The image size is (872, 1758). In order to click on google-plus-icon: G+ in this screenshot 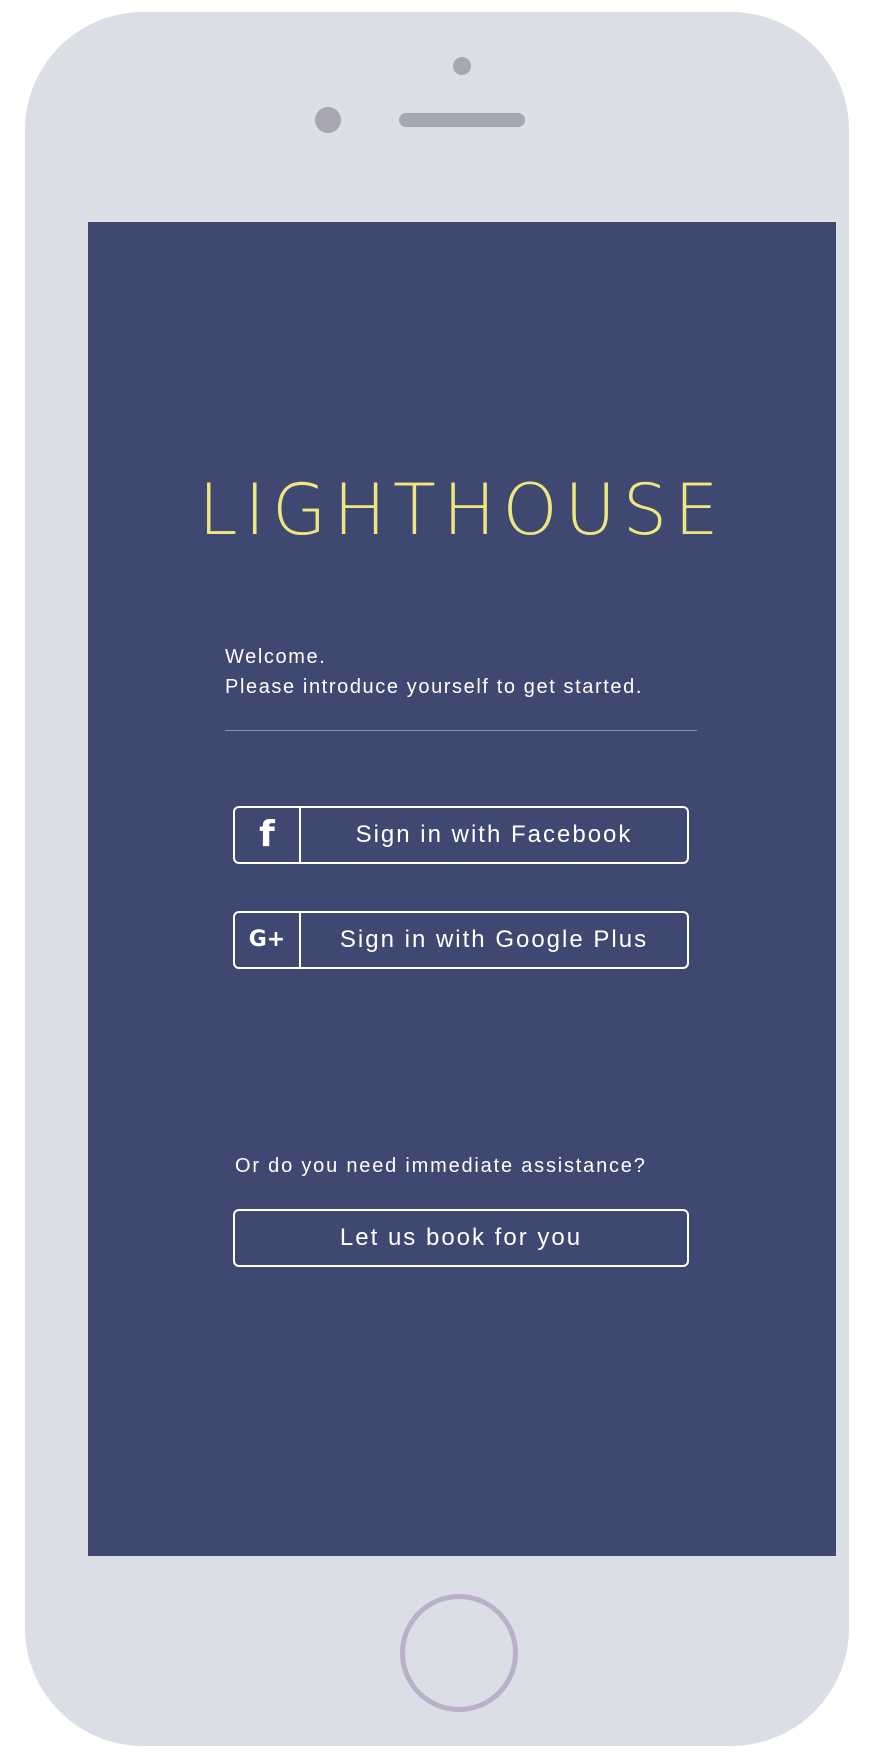, I will do `click(267, 939)`.